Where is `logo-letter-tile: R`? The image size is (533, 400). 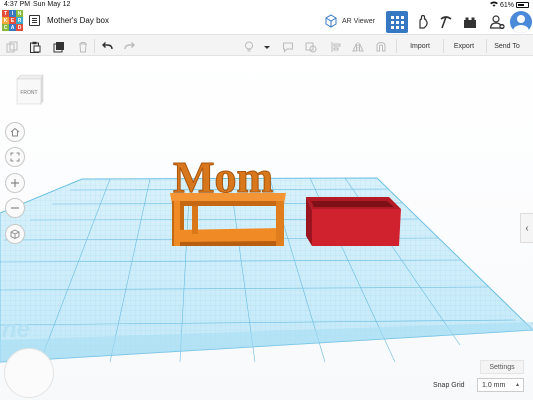
logo-letter-tile: R is located at coordinates (19, 20).